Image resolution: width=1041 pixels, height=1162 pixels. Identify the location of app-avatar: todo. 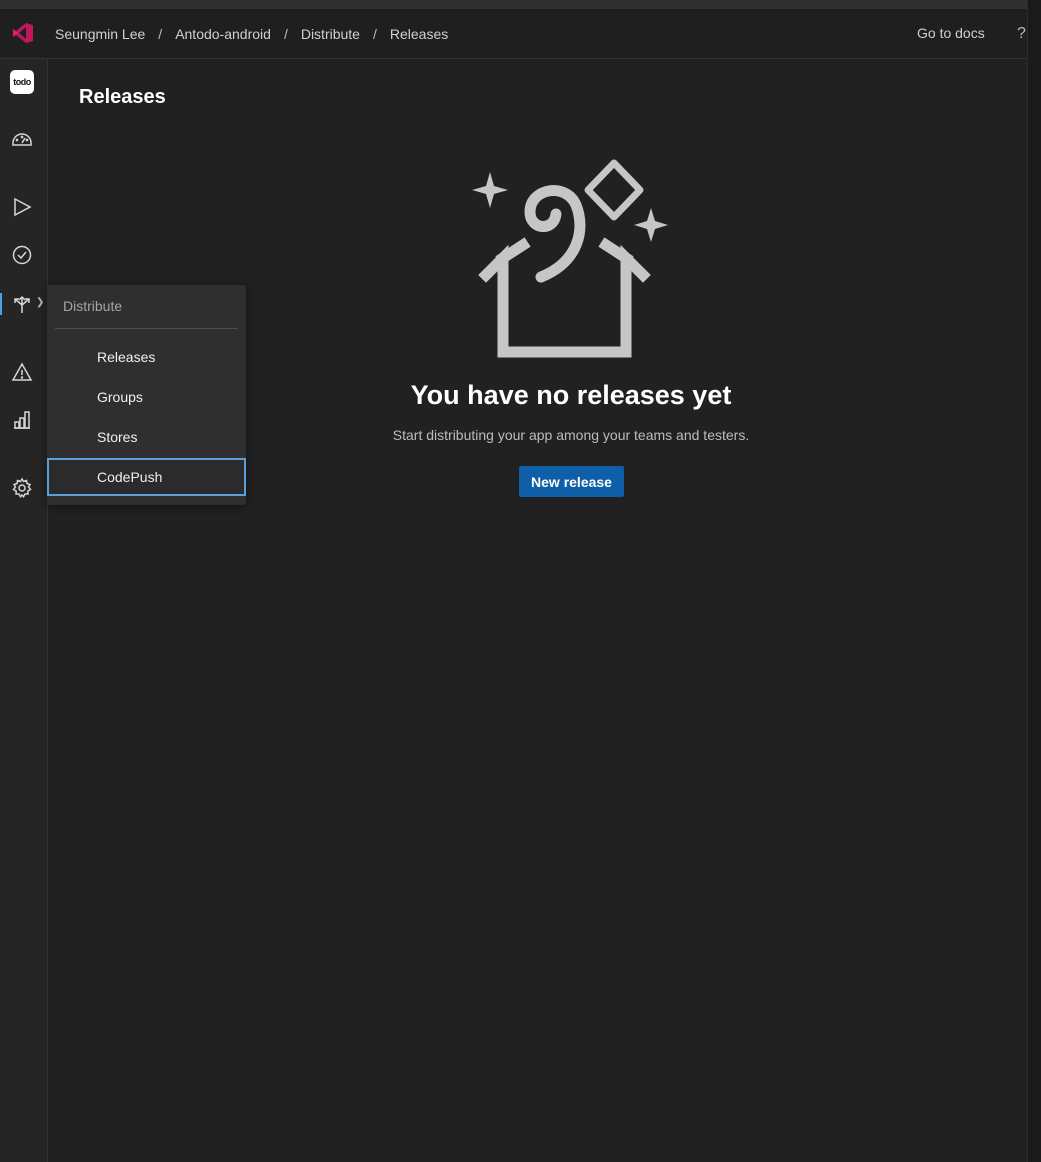
(22, 82).